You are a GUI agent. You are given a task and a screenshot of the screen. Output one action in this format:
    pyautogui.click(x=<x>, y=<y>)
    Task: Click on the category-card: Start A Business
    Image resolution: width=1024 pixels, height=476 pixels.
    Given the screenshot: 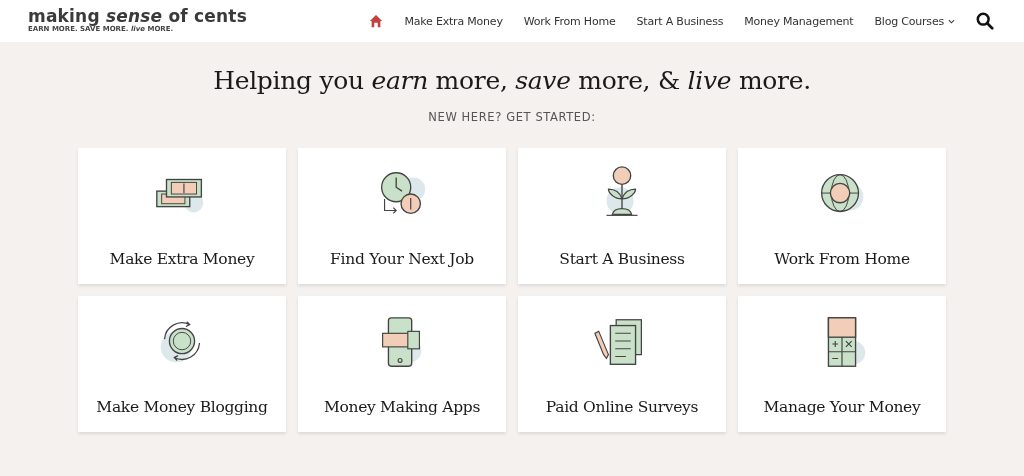 What is the action you would take?
    pyautogui.click(x=622, y=216)
    